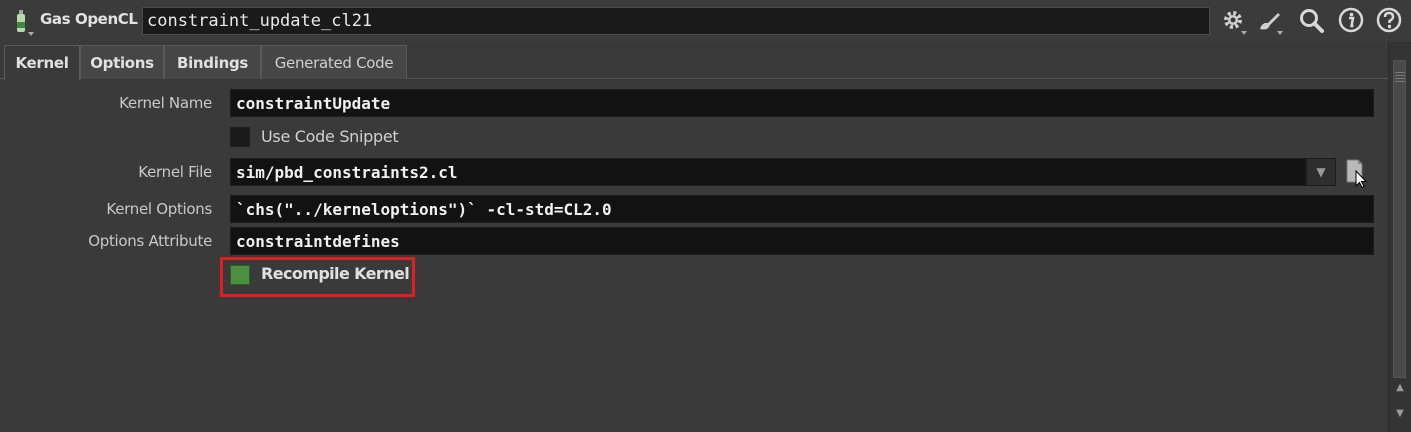 The height and width of the screenshot is (432, 1411). I want to click on recompile-kernel-highlight, so click(317, 277).